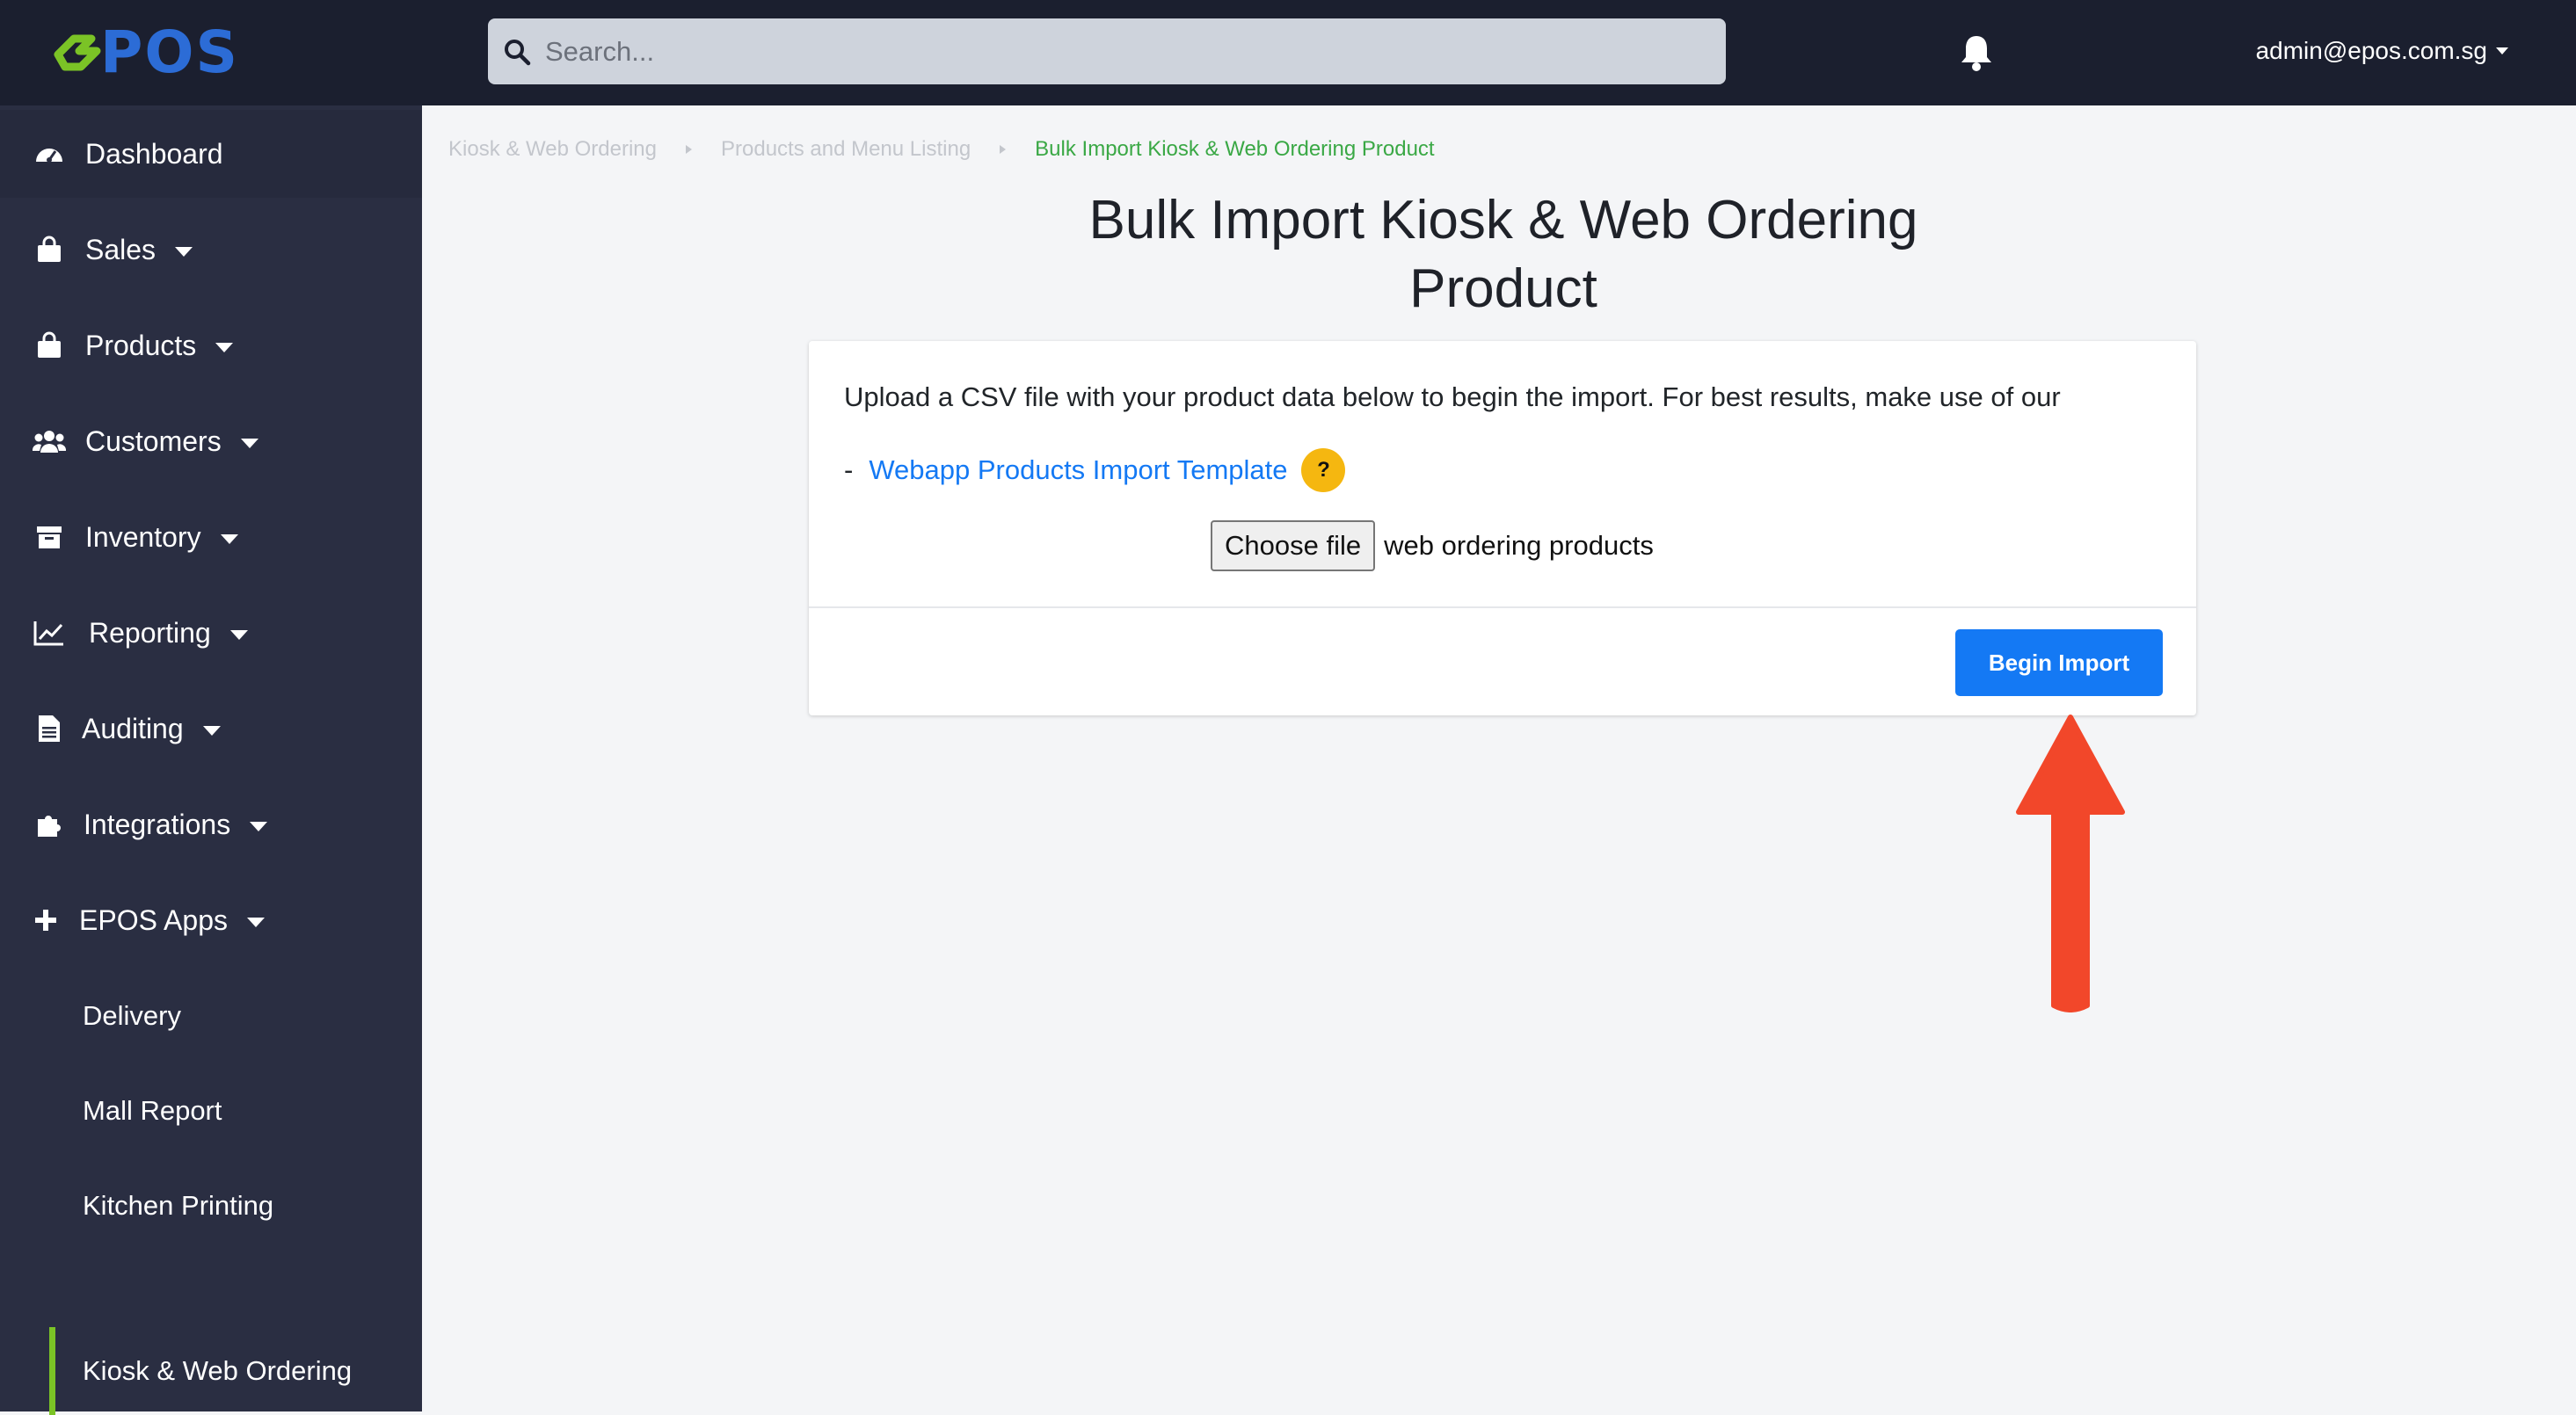  I want to click on annotation-arrow-up-icon, so click(2070, 866).